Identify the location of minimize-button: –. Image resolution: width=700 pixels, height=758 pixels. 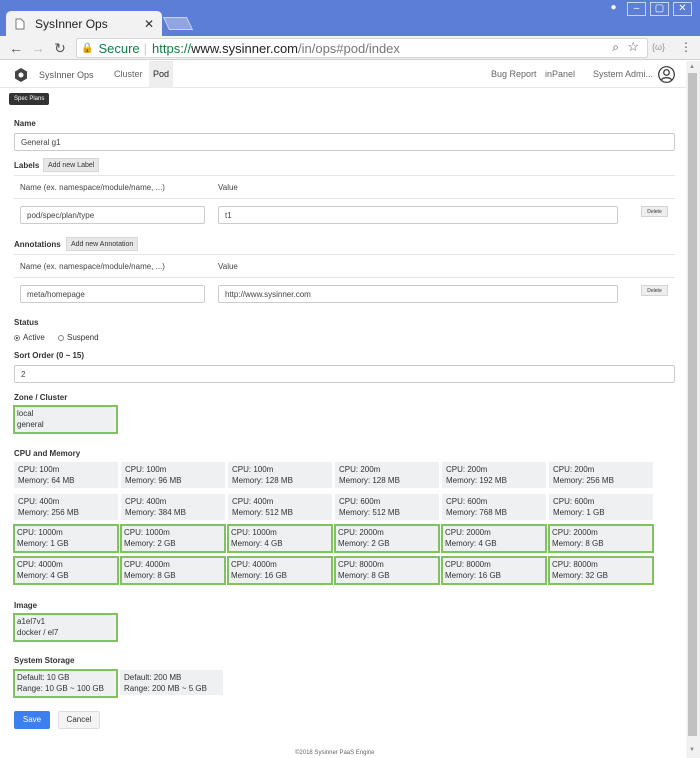
(636, 9).